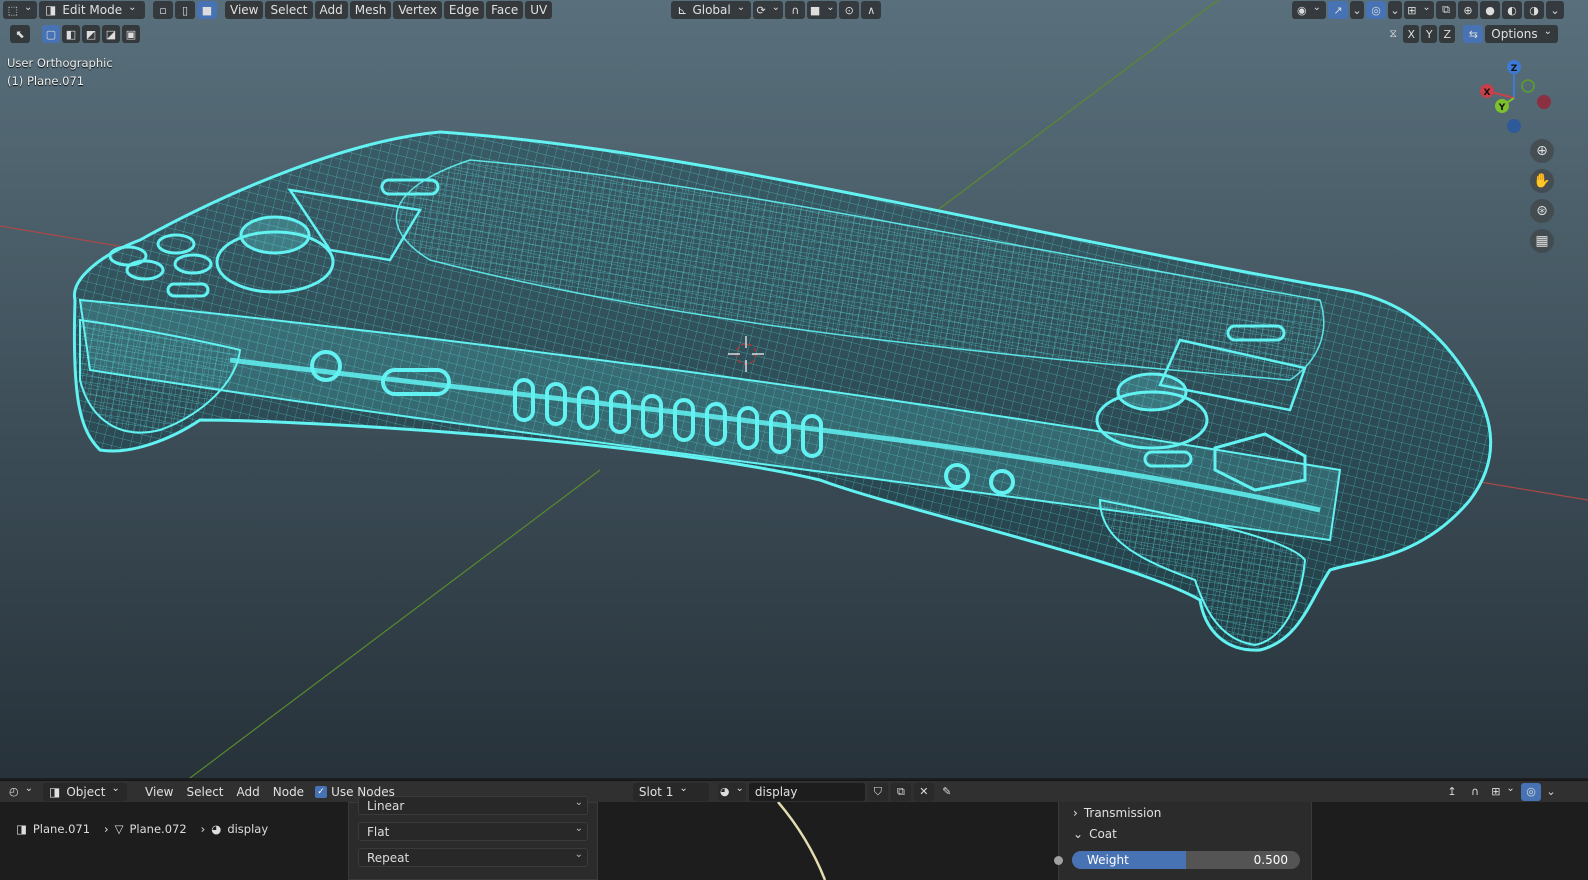 Image resolution: width=1588 pixels, height=880 pixels. Describe the element at coordinates (370, 10) in the screenshot. I see `menu-mesh: Mesh` at that location.